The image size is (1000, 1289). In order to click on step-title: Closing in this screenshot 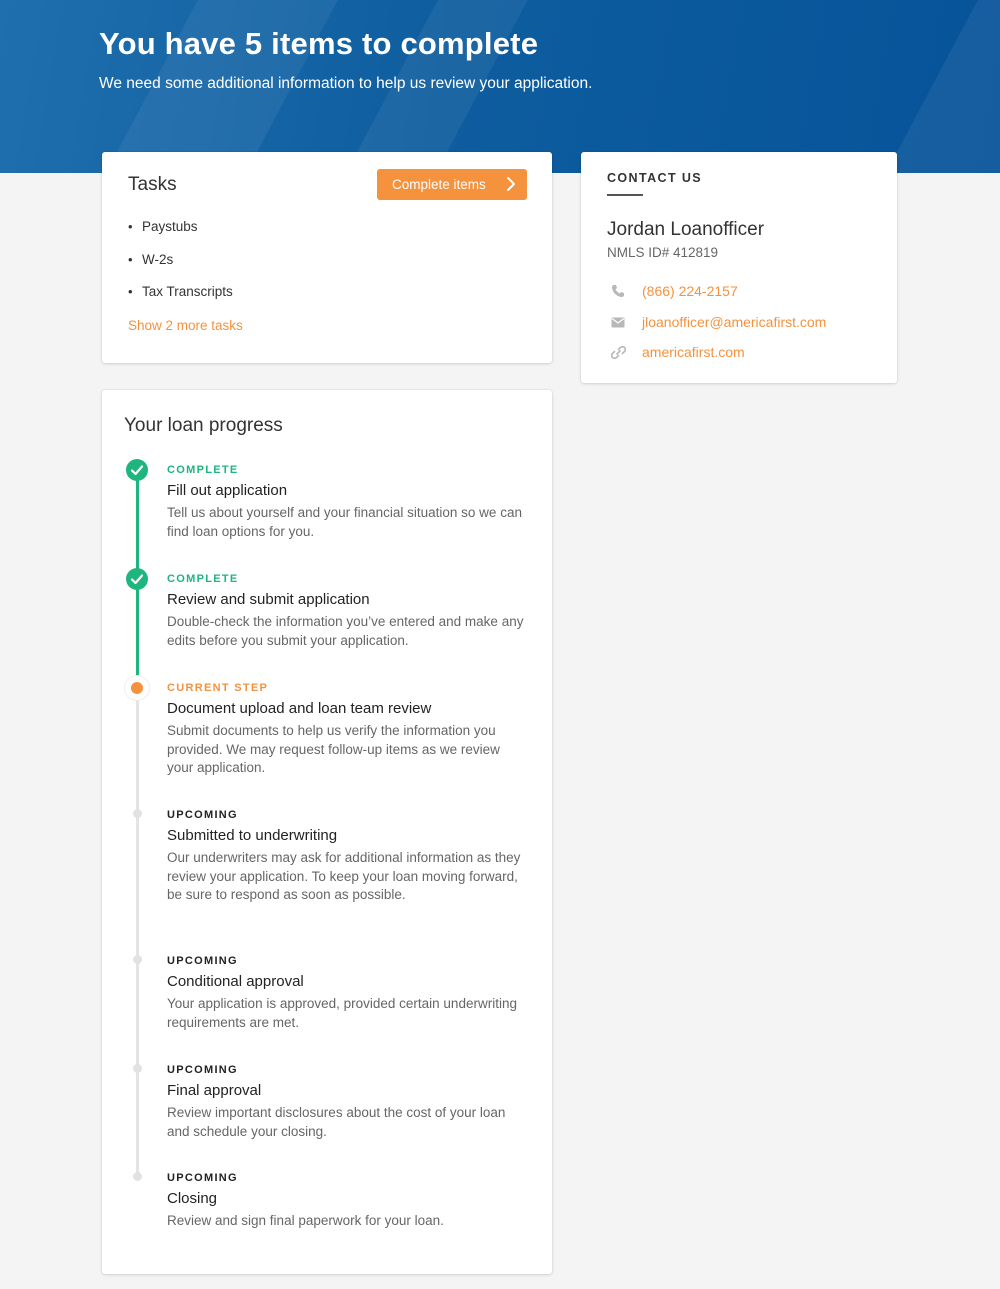, I will do `click(192, 1198)`.